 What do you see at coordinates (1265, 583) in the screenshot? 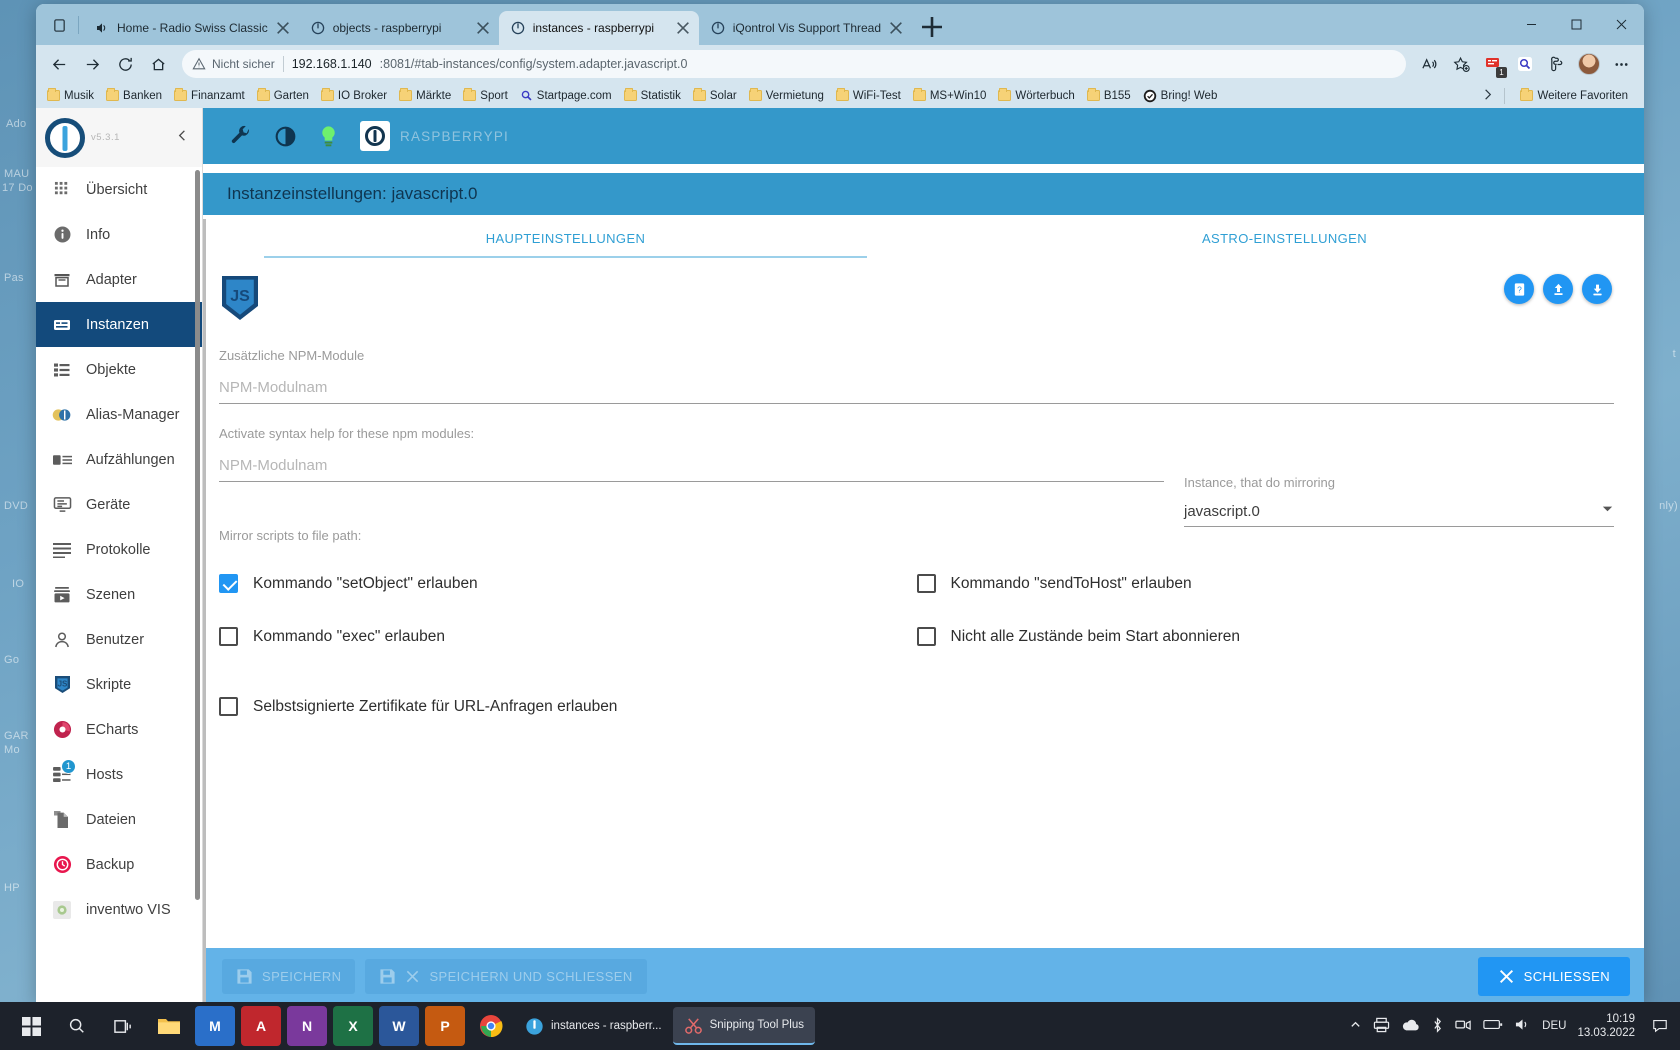
I see `checkbox-row-sendtohost: Kommando "sendToHost" erlauben` at bounding box center [1265, 583].